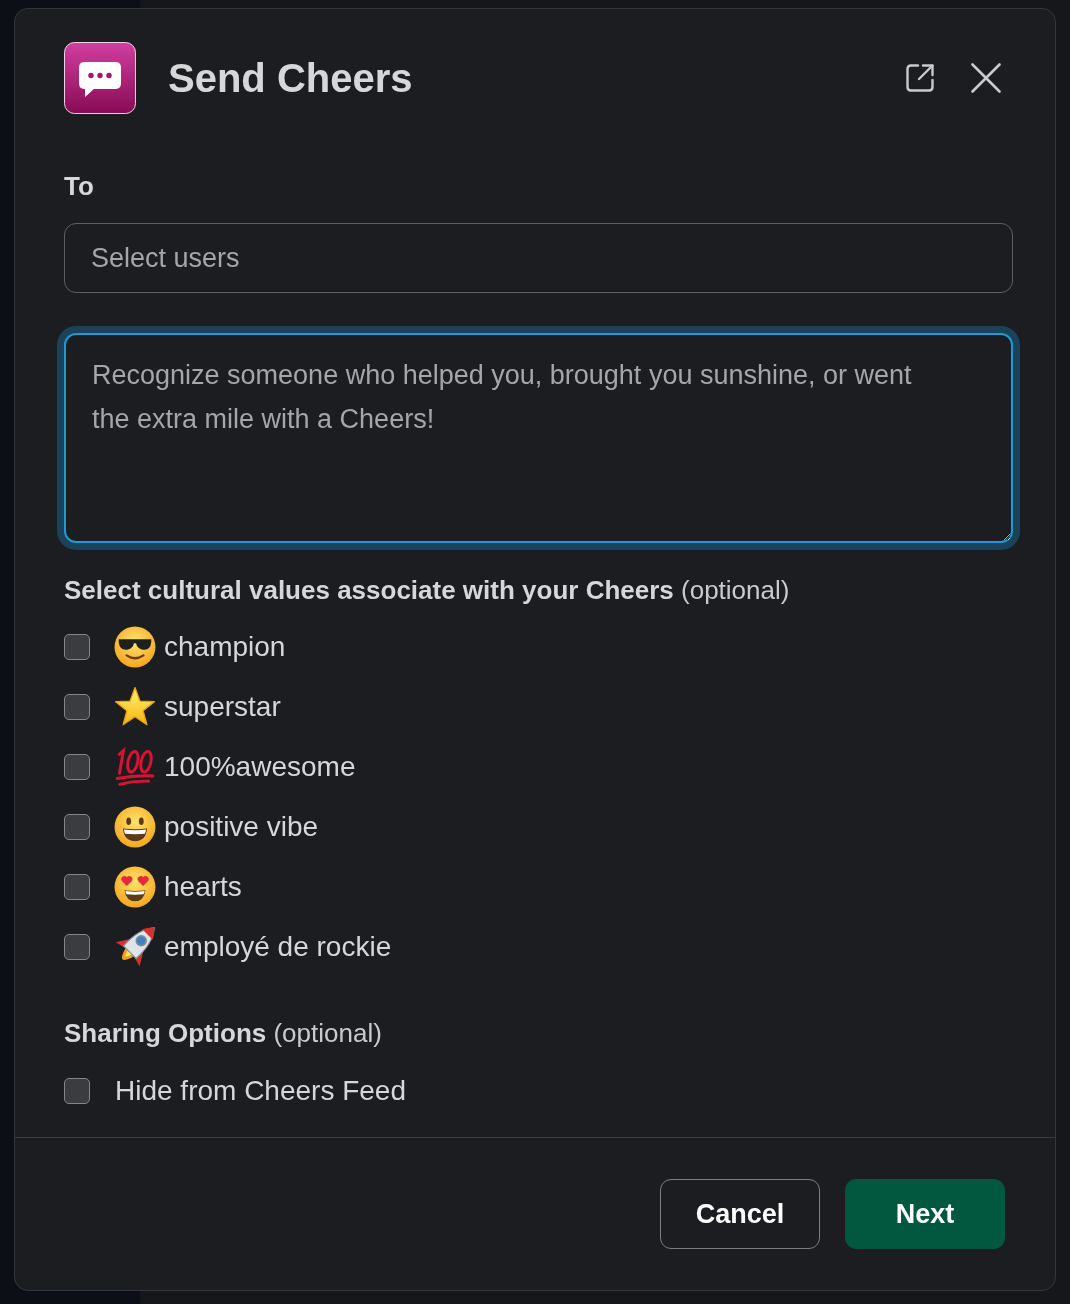  Describe the element at coordinates (223, 1033) in the screenshot. I see `section-heading: Sharing Options (optional)` at that location.